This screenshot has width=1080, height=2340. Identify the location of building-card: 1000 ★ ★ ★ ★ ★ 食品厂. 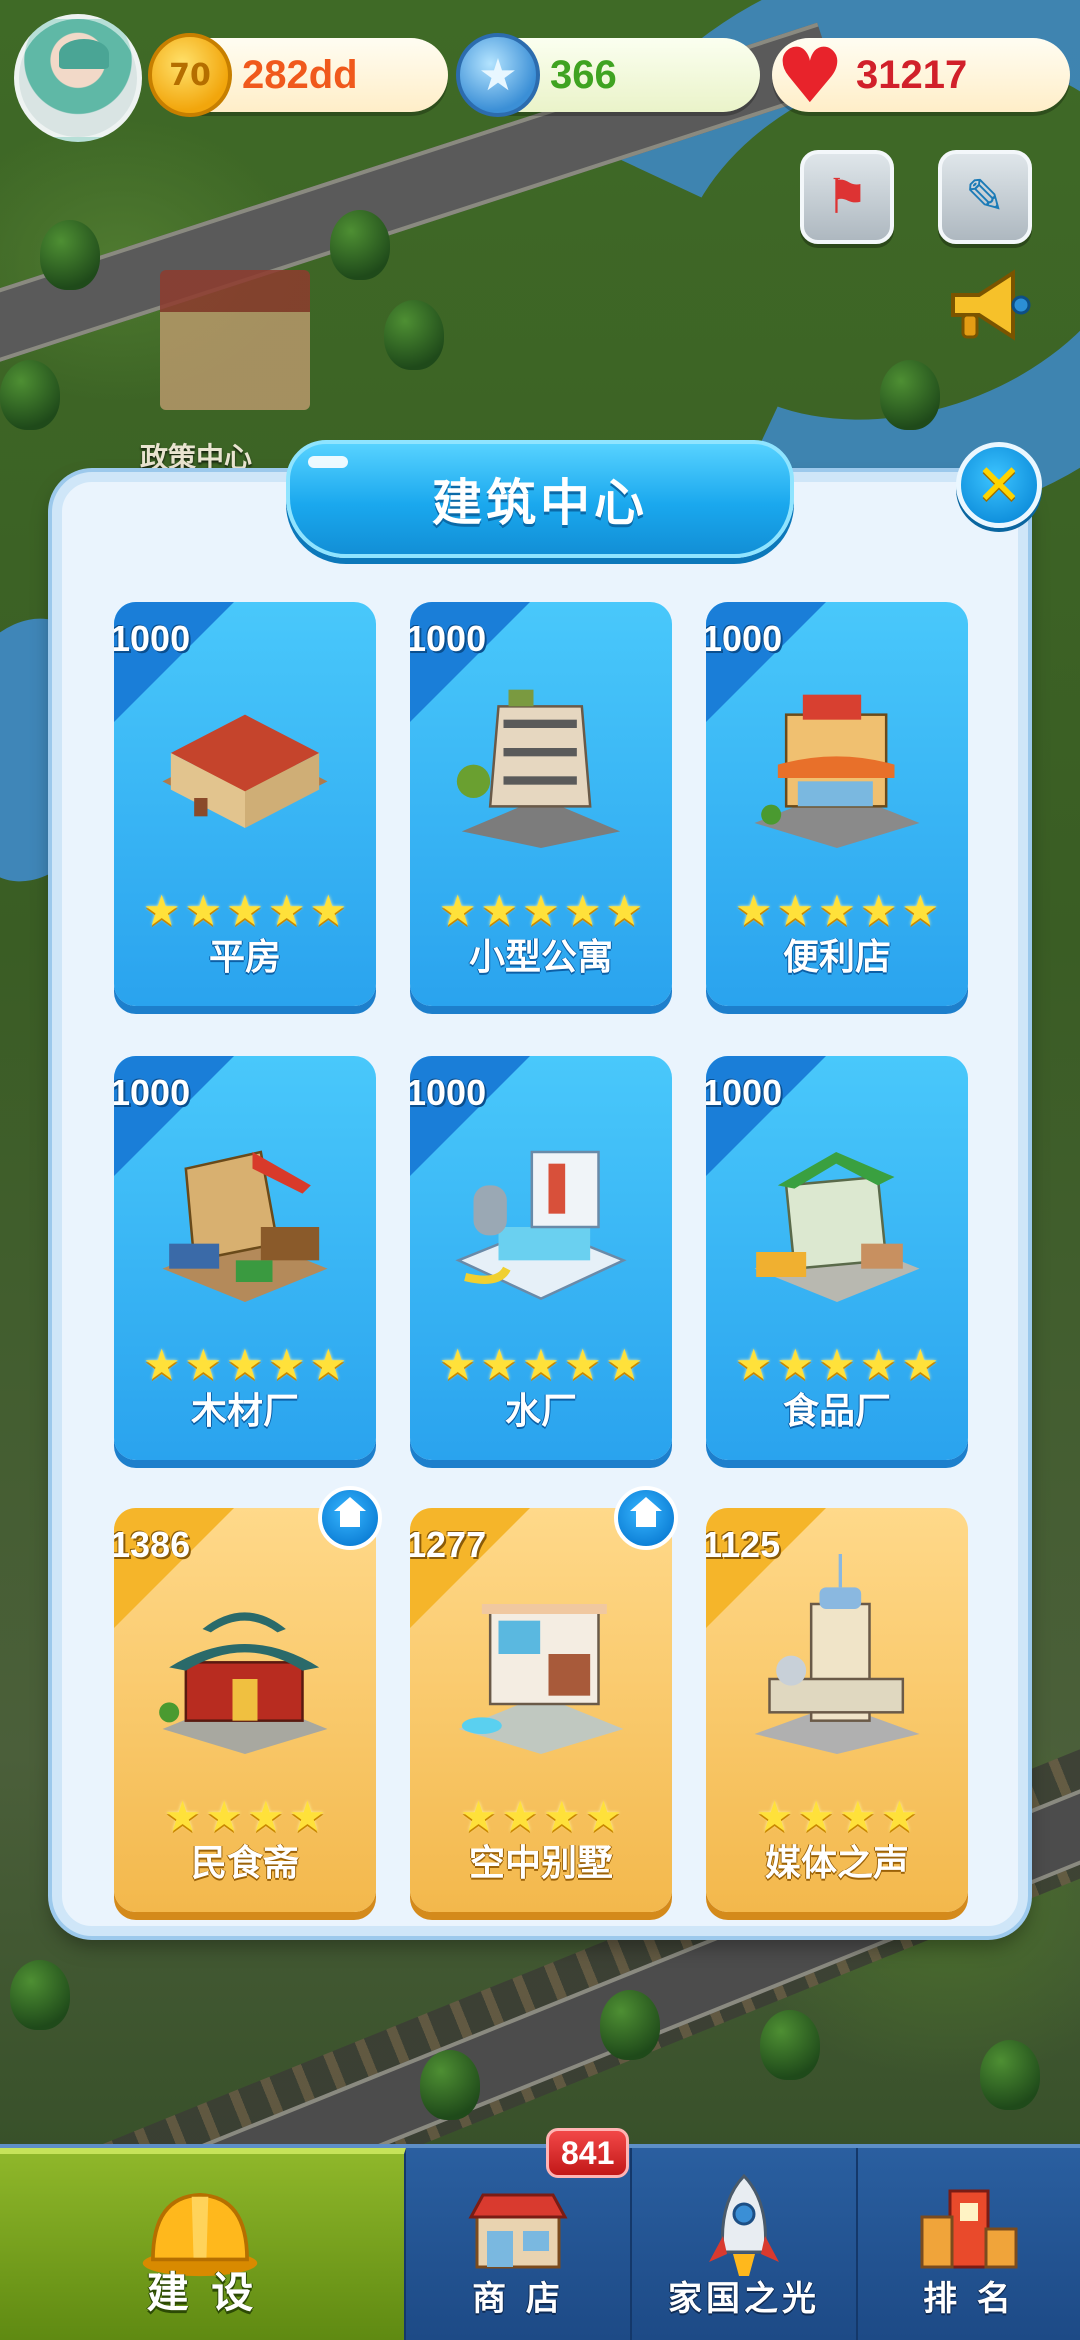
(837, 1258).